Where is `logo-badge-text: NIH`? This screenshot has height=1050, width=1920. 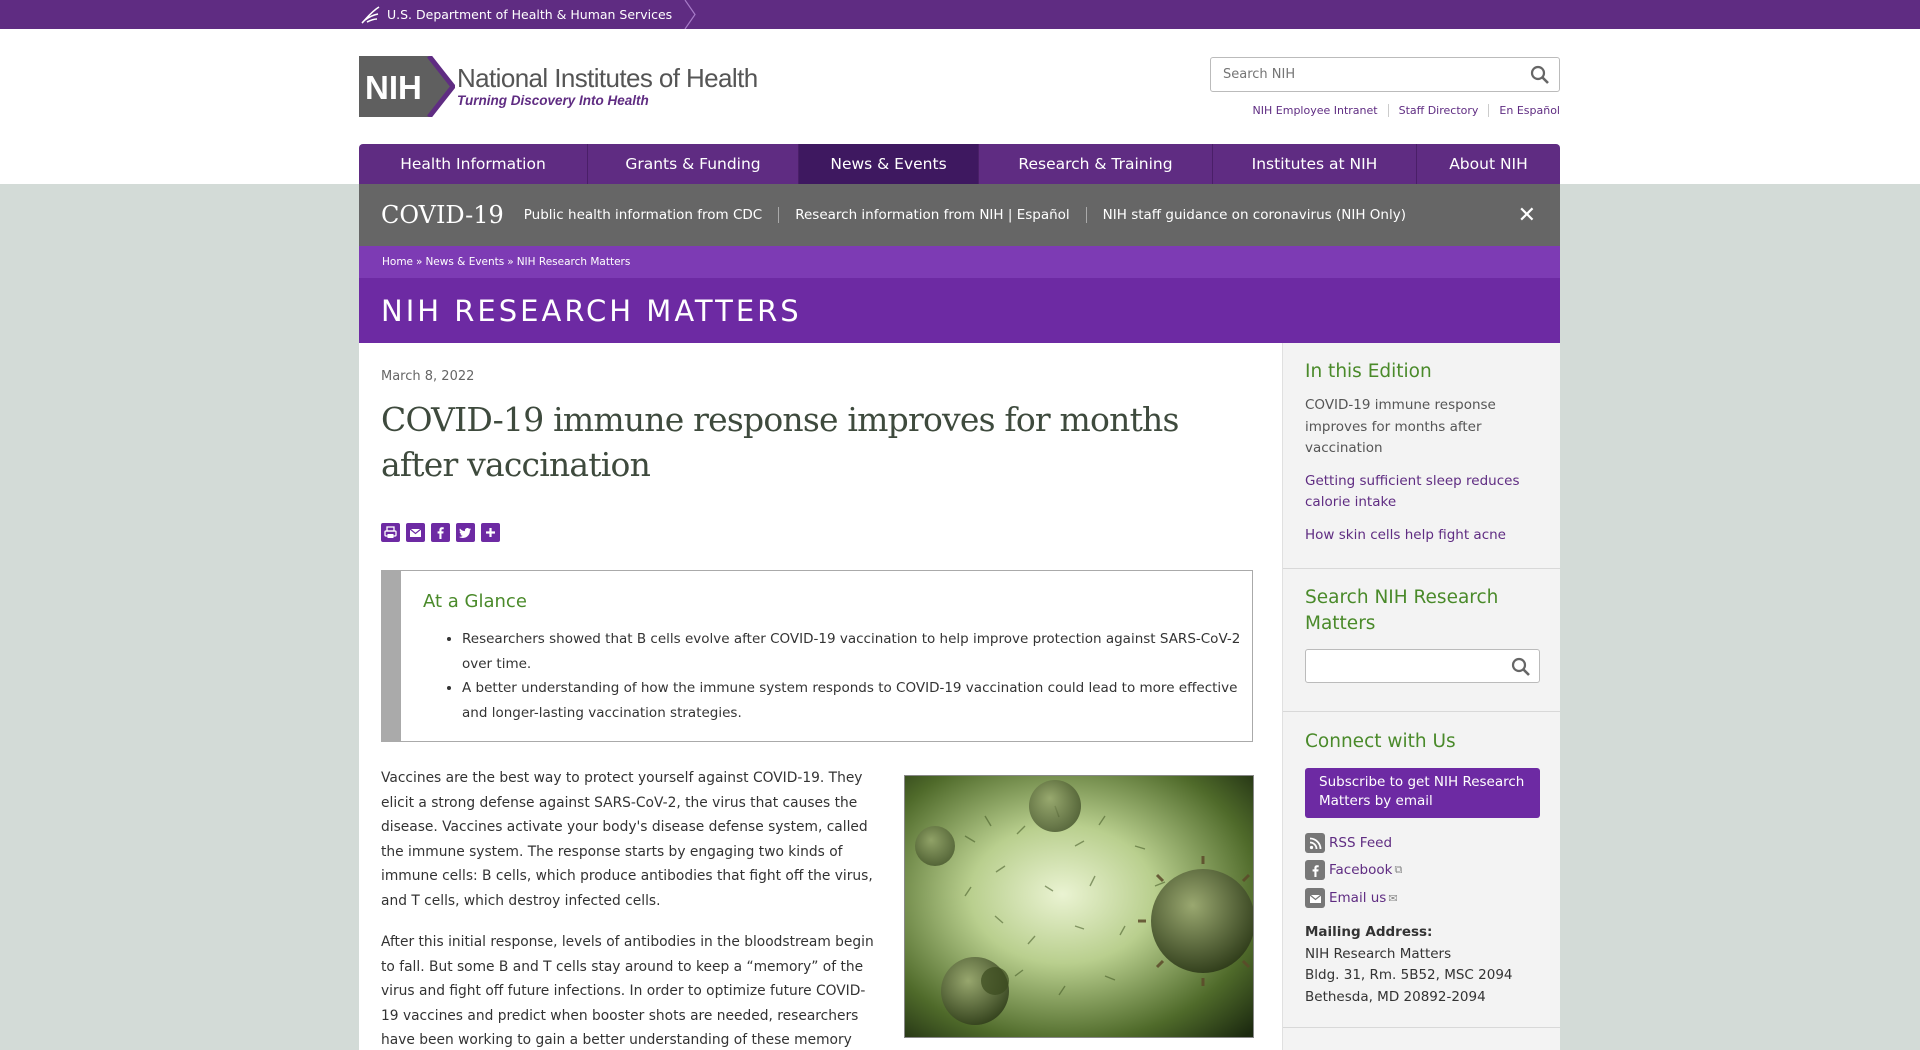 logo-badge-text: NIH is located at coordinates (393, 87).